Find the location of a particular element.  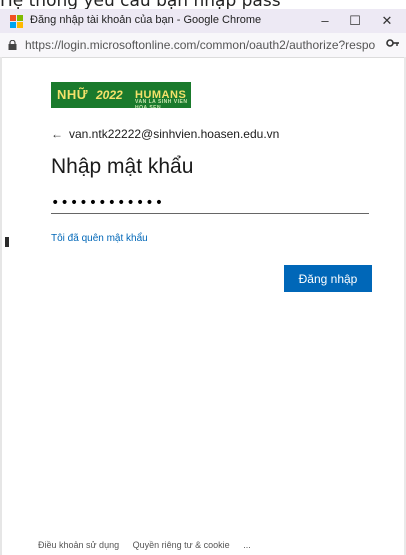

background-window-edge is located at coordinates (7, 242).